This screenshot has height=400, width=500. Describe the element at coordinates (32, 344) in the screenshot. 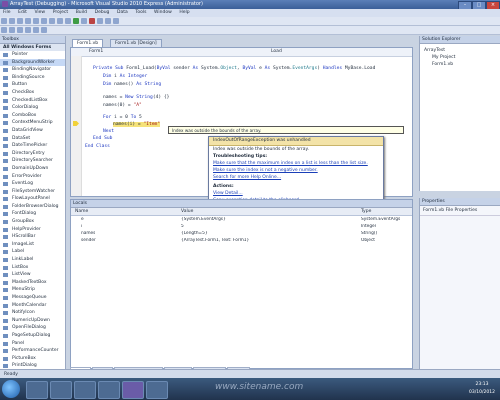

I see `toolbox-item: Panel` at that location.